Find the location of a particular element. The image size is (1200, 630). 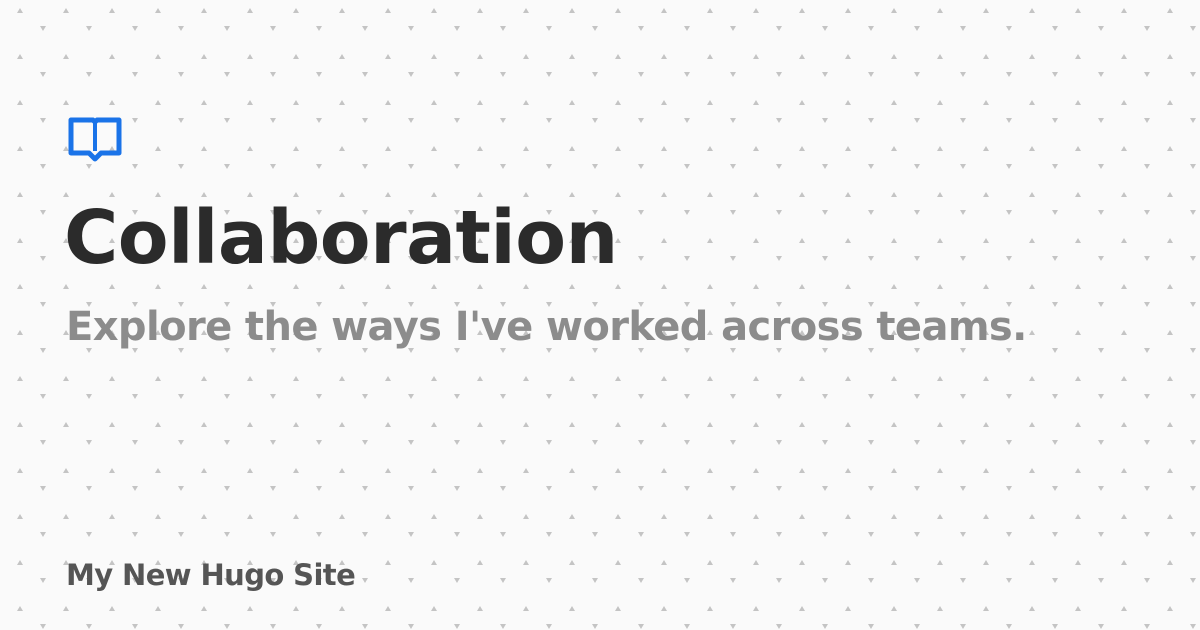

page-title: Collaboration is located at coordinates (341, 238).